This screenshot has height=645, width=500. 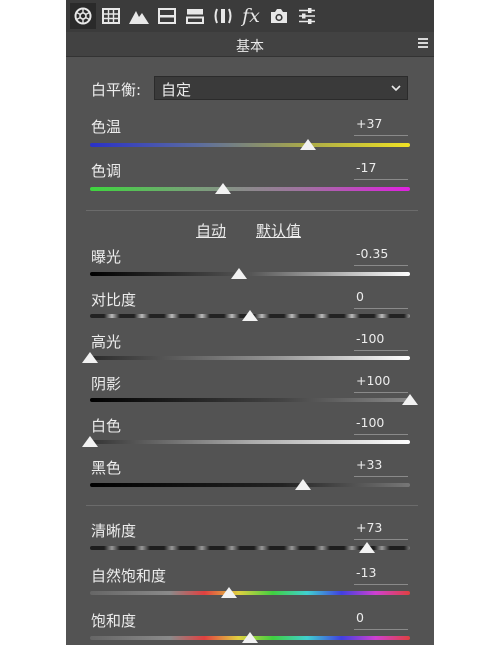 I want to click on clarity-label: 清晰度, so click(x=114, y=531).